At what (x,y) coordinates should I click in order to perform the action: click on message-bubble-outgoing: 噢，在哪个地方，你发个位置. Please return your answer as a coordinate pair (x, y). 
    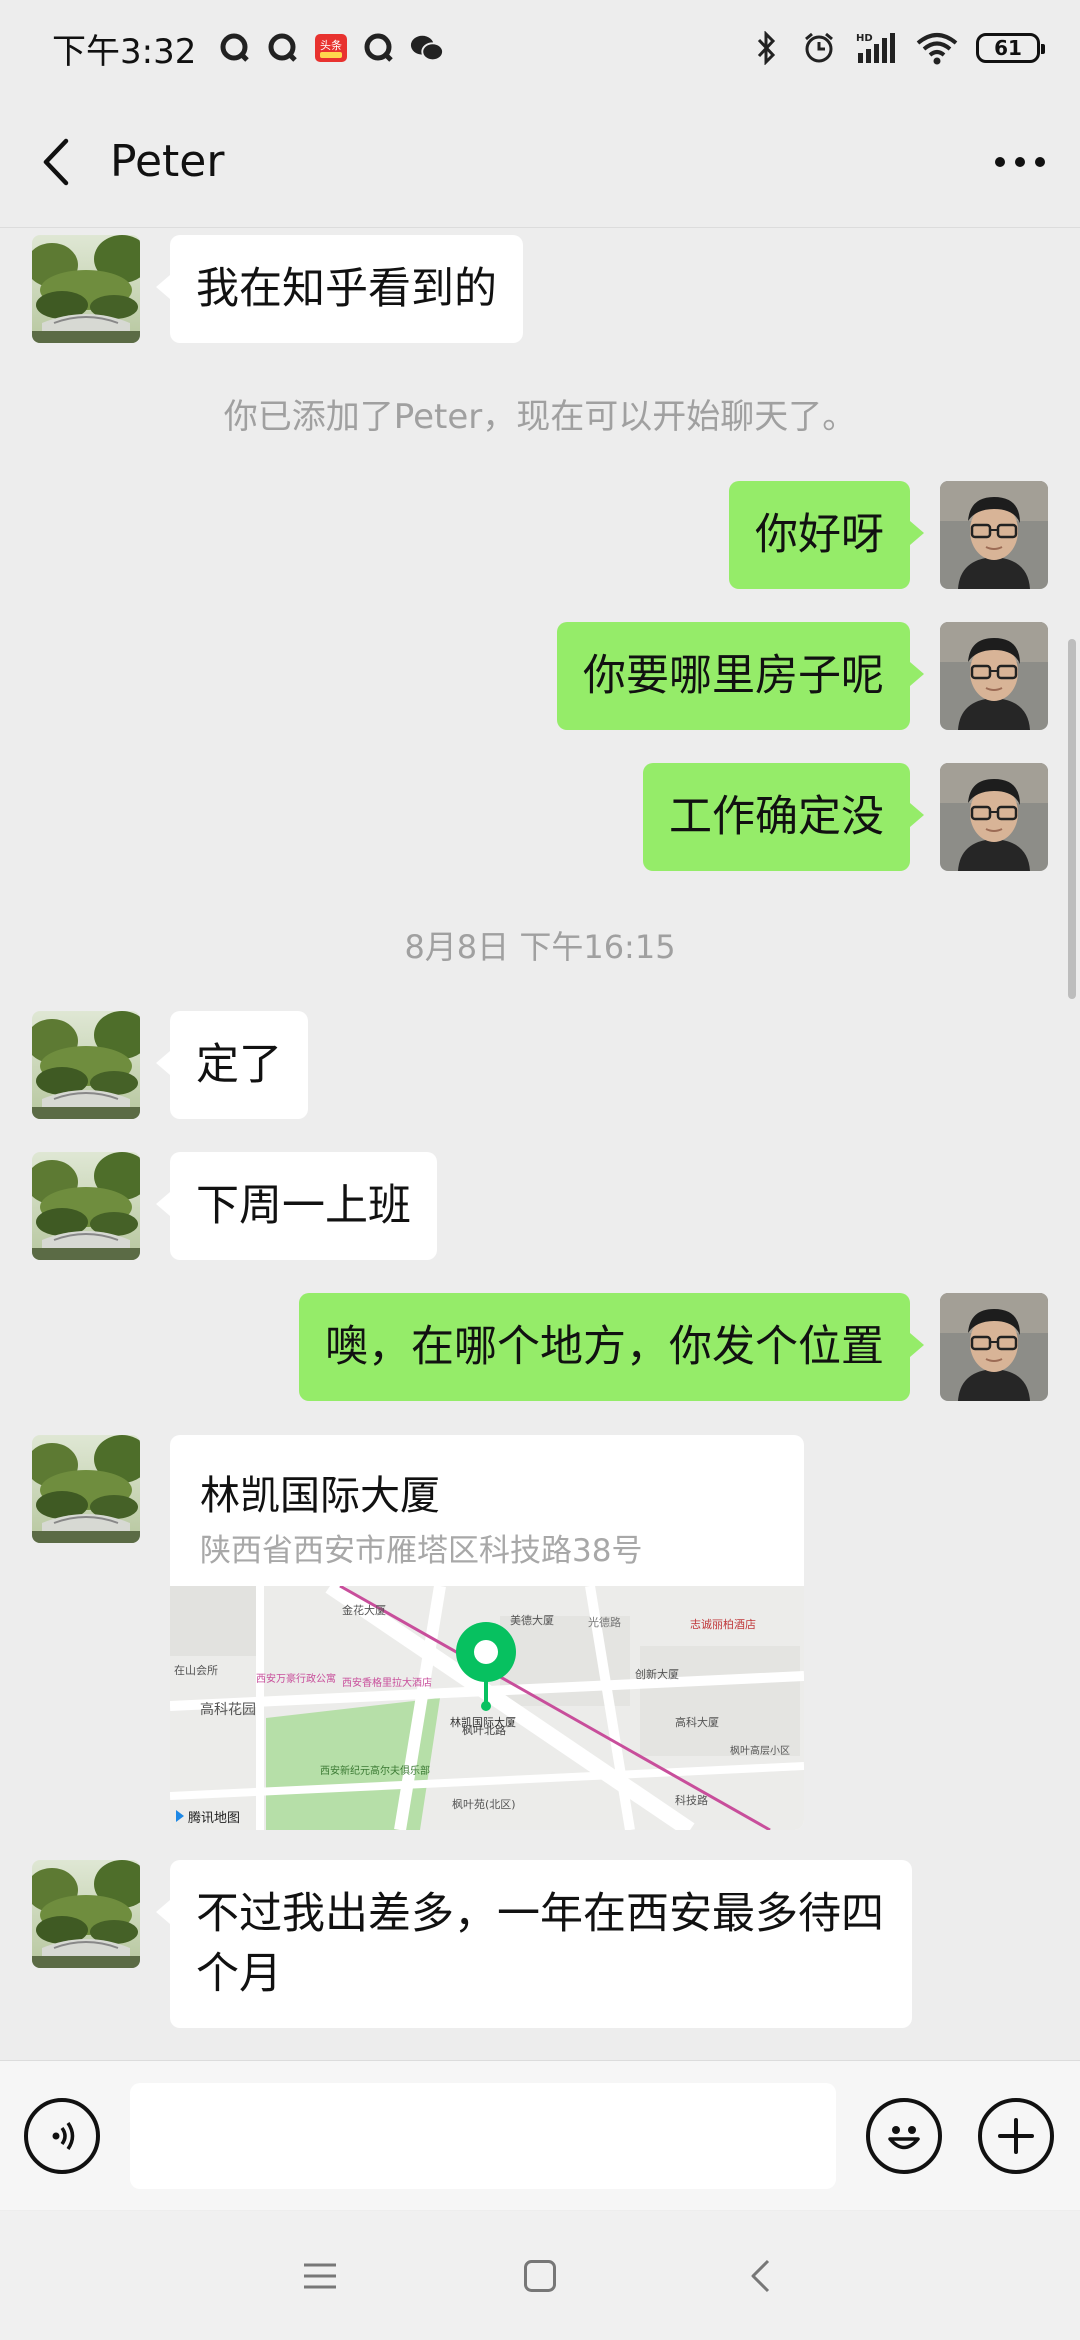
    Looking at the image, I should click on (611, 1347).